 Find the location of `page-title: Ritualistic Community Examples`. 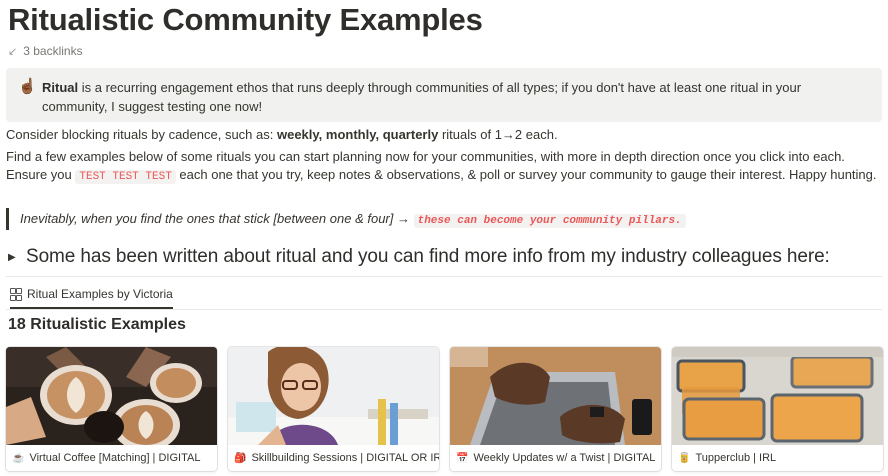

page-title: Ritualistic Community Examples is located at coordinates (245, 19).